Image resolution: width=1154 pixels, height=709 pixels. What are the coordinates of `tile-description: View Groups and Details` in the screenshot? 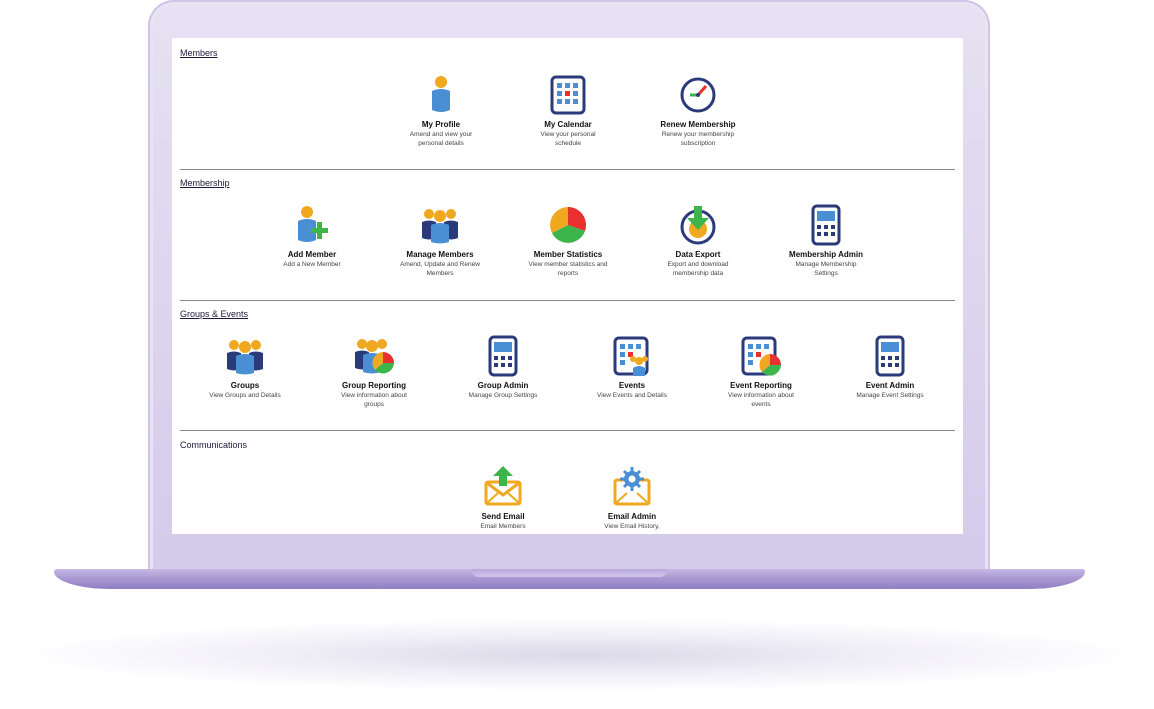 It's located at (245, 395).